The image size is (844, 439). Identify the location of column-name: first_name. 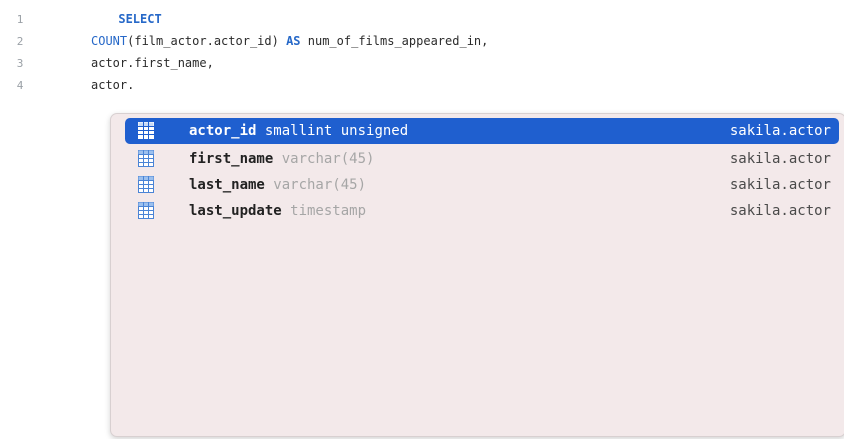
(231, 159).